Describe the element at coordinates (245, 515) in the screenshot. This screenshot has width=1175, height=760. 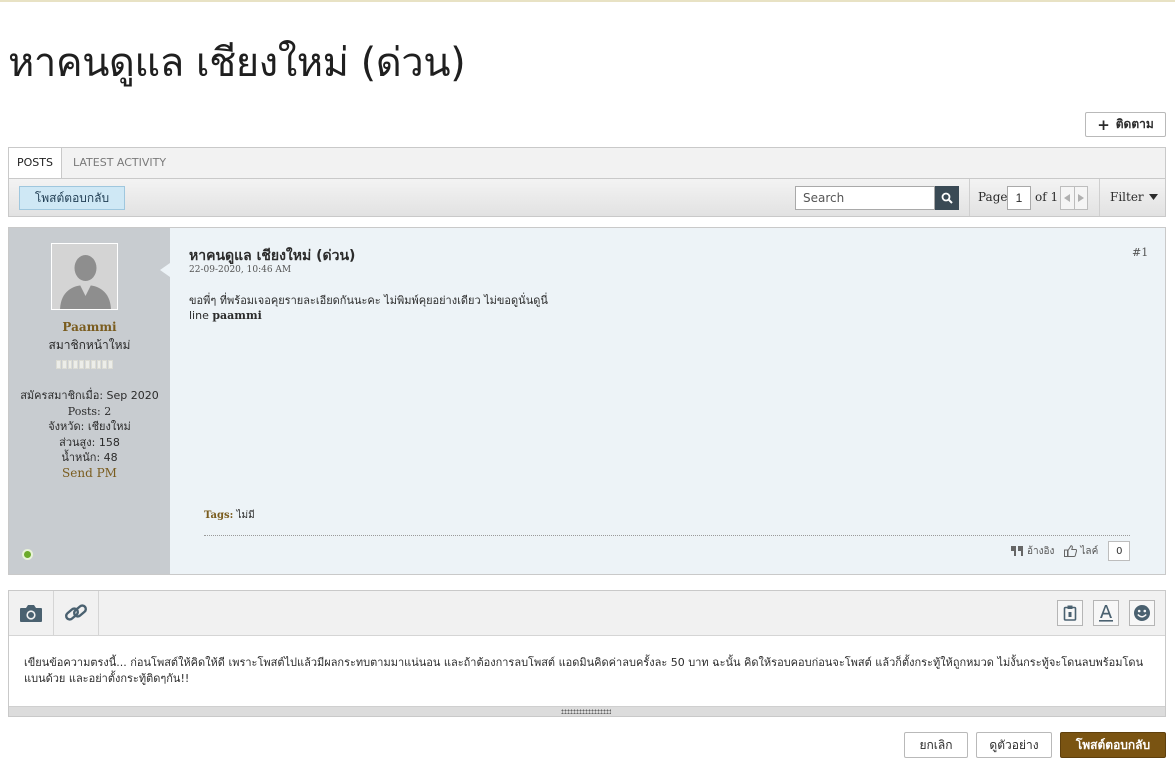
I see `tags-value: ไม่มี` at that location.